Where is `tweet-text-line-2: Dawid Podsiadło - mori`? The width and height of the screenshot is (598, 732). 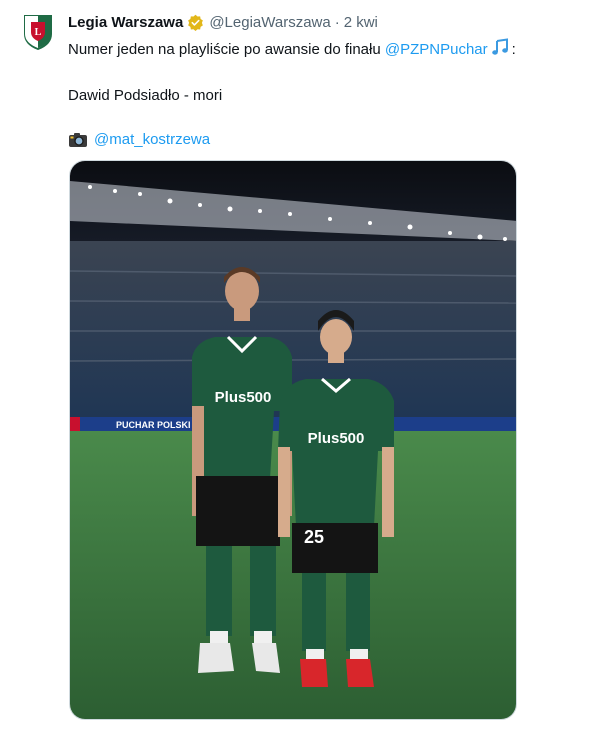
tweet-text-line-2: Dawid Podsiadło - mori is located at coordinates (145, 95).